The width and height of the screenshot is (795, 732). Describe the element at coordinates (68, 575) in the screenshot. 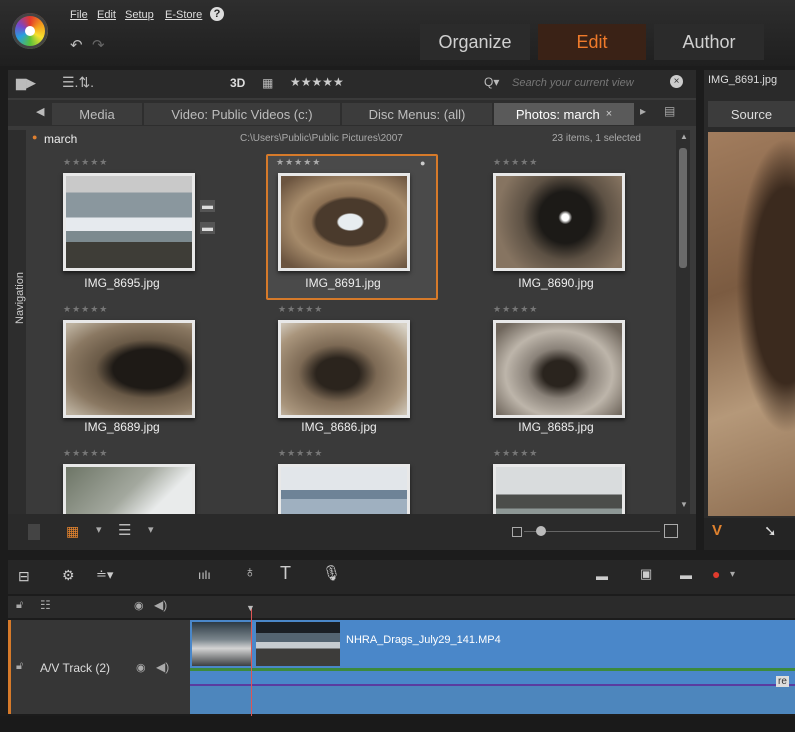

I see `settings-gear-icon: ⚙` at that location.